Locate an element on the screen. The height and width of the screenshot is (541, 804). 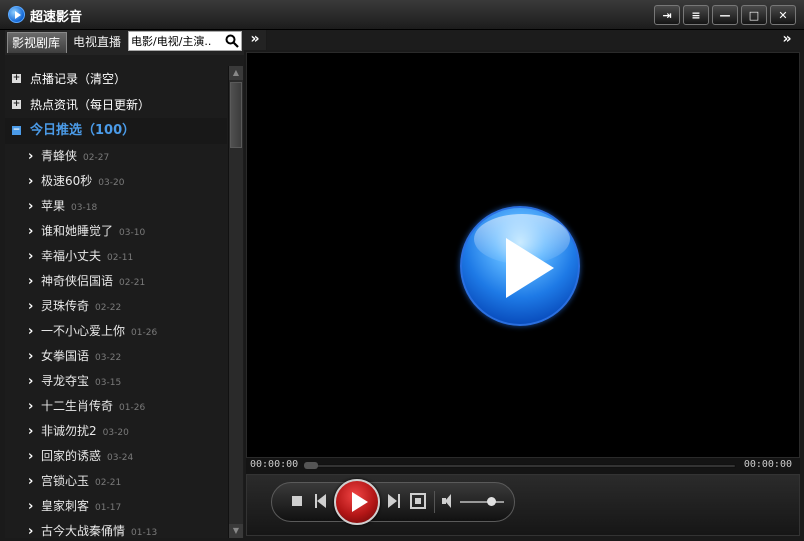
close-button: ✕ is located at coordinates (783, 15).